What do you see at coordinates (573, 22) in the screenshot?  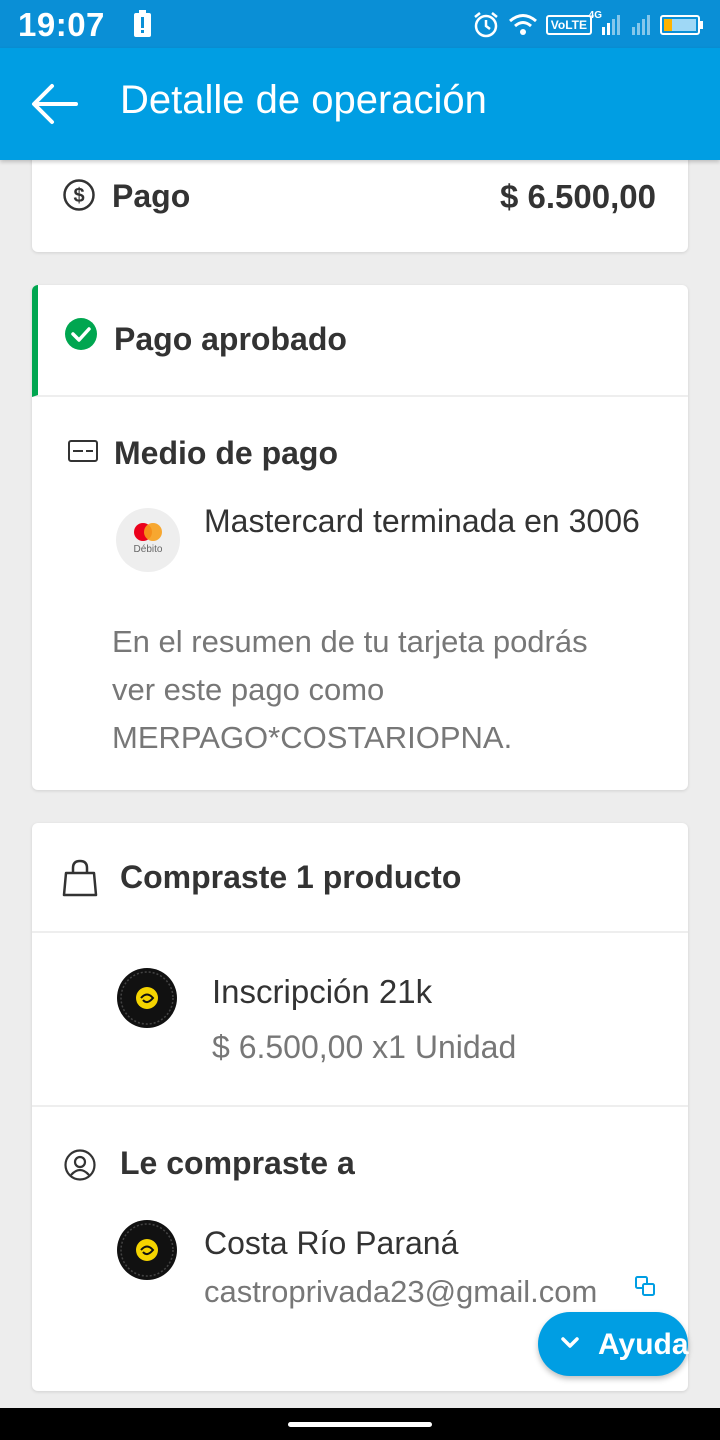 I see `volte-badge: VoLTE 4G` at bounding box center [573, 22].